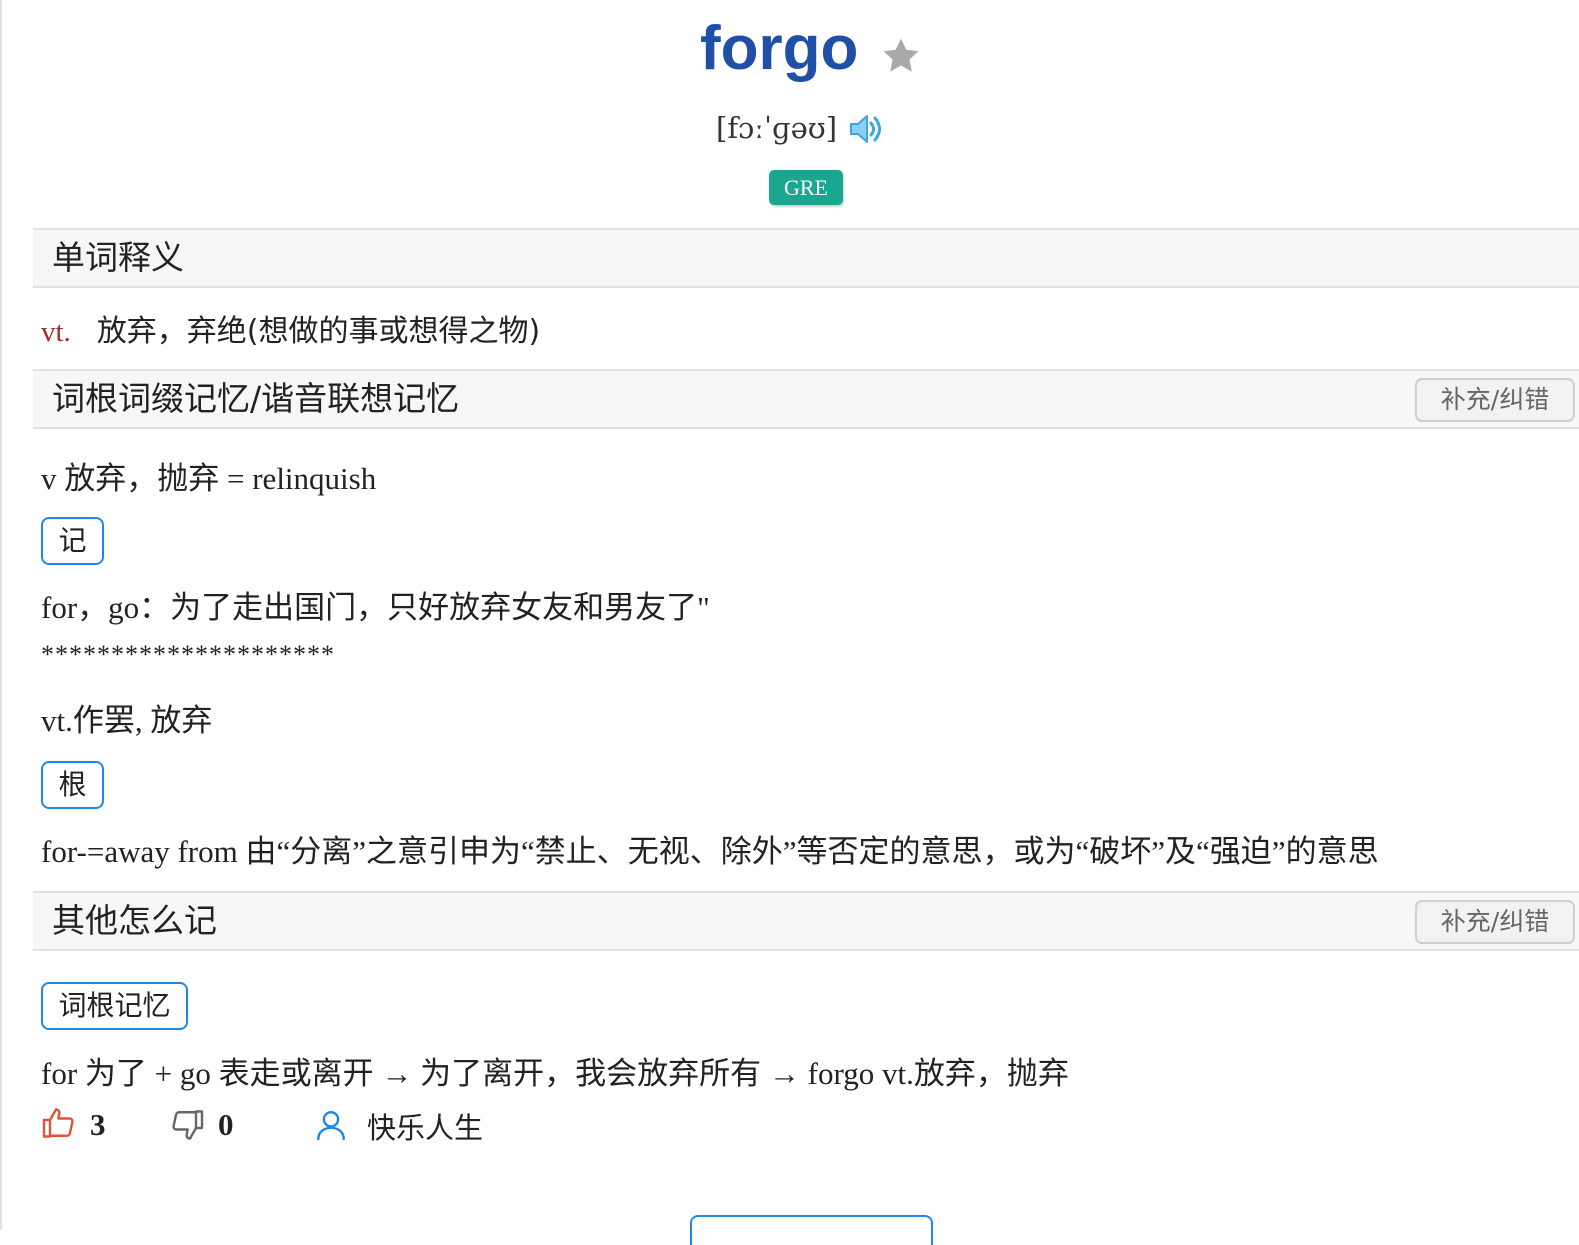  Describe the element at coordinates (806, 399) in the screenshot. I see `mnemonic-section-header: 词根词缀记忆/谐音联想记忆 补充/纠错` at that location.